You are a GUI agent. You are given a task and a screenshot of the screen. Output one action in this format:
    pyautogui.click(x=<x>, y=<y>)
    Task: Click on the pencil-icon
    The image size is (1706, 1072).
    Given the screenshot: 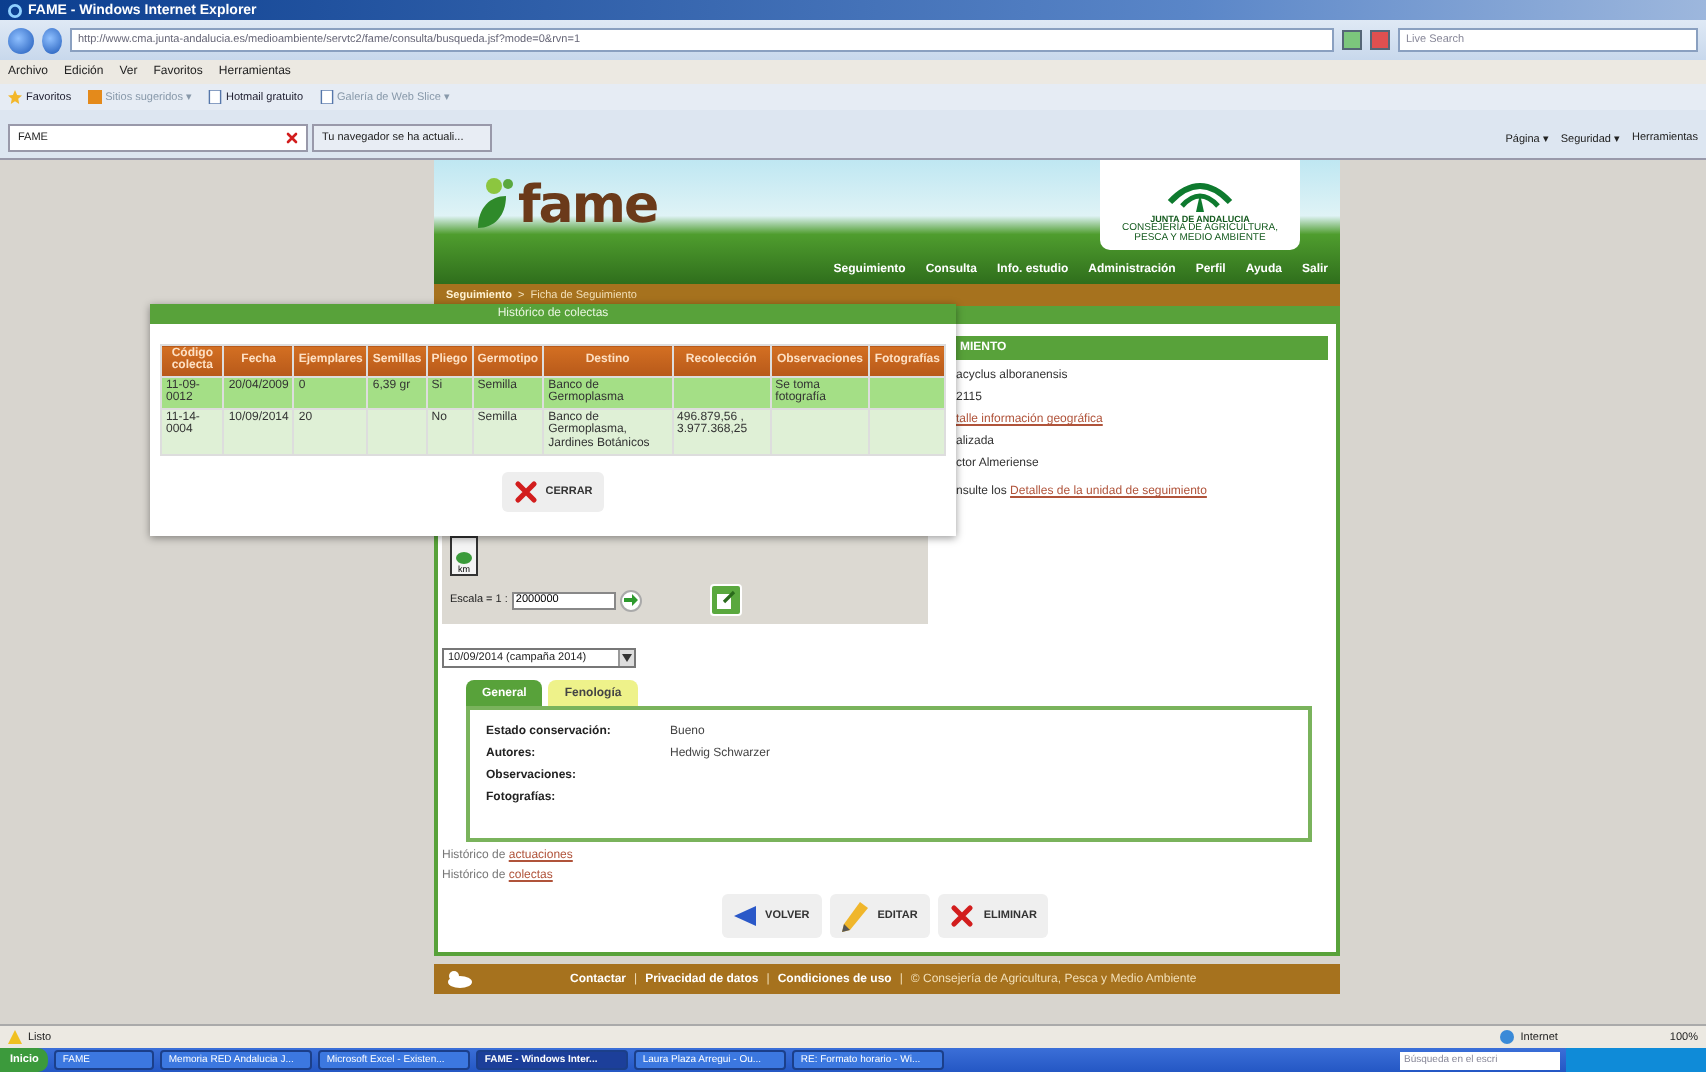 What is the action you would take?
    pyautogui.click(x=854, y=916)
    